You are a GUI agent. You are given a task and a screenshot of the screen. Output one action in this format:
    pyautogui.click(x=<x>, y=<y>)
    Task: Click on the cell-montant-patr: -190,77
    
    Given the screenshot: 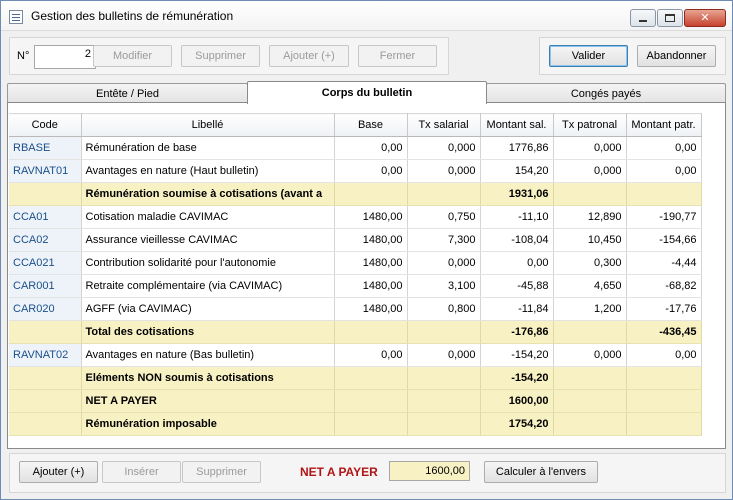 What is the action you would take?
    pyautogui.click(x=664, y=217)
    